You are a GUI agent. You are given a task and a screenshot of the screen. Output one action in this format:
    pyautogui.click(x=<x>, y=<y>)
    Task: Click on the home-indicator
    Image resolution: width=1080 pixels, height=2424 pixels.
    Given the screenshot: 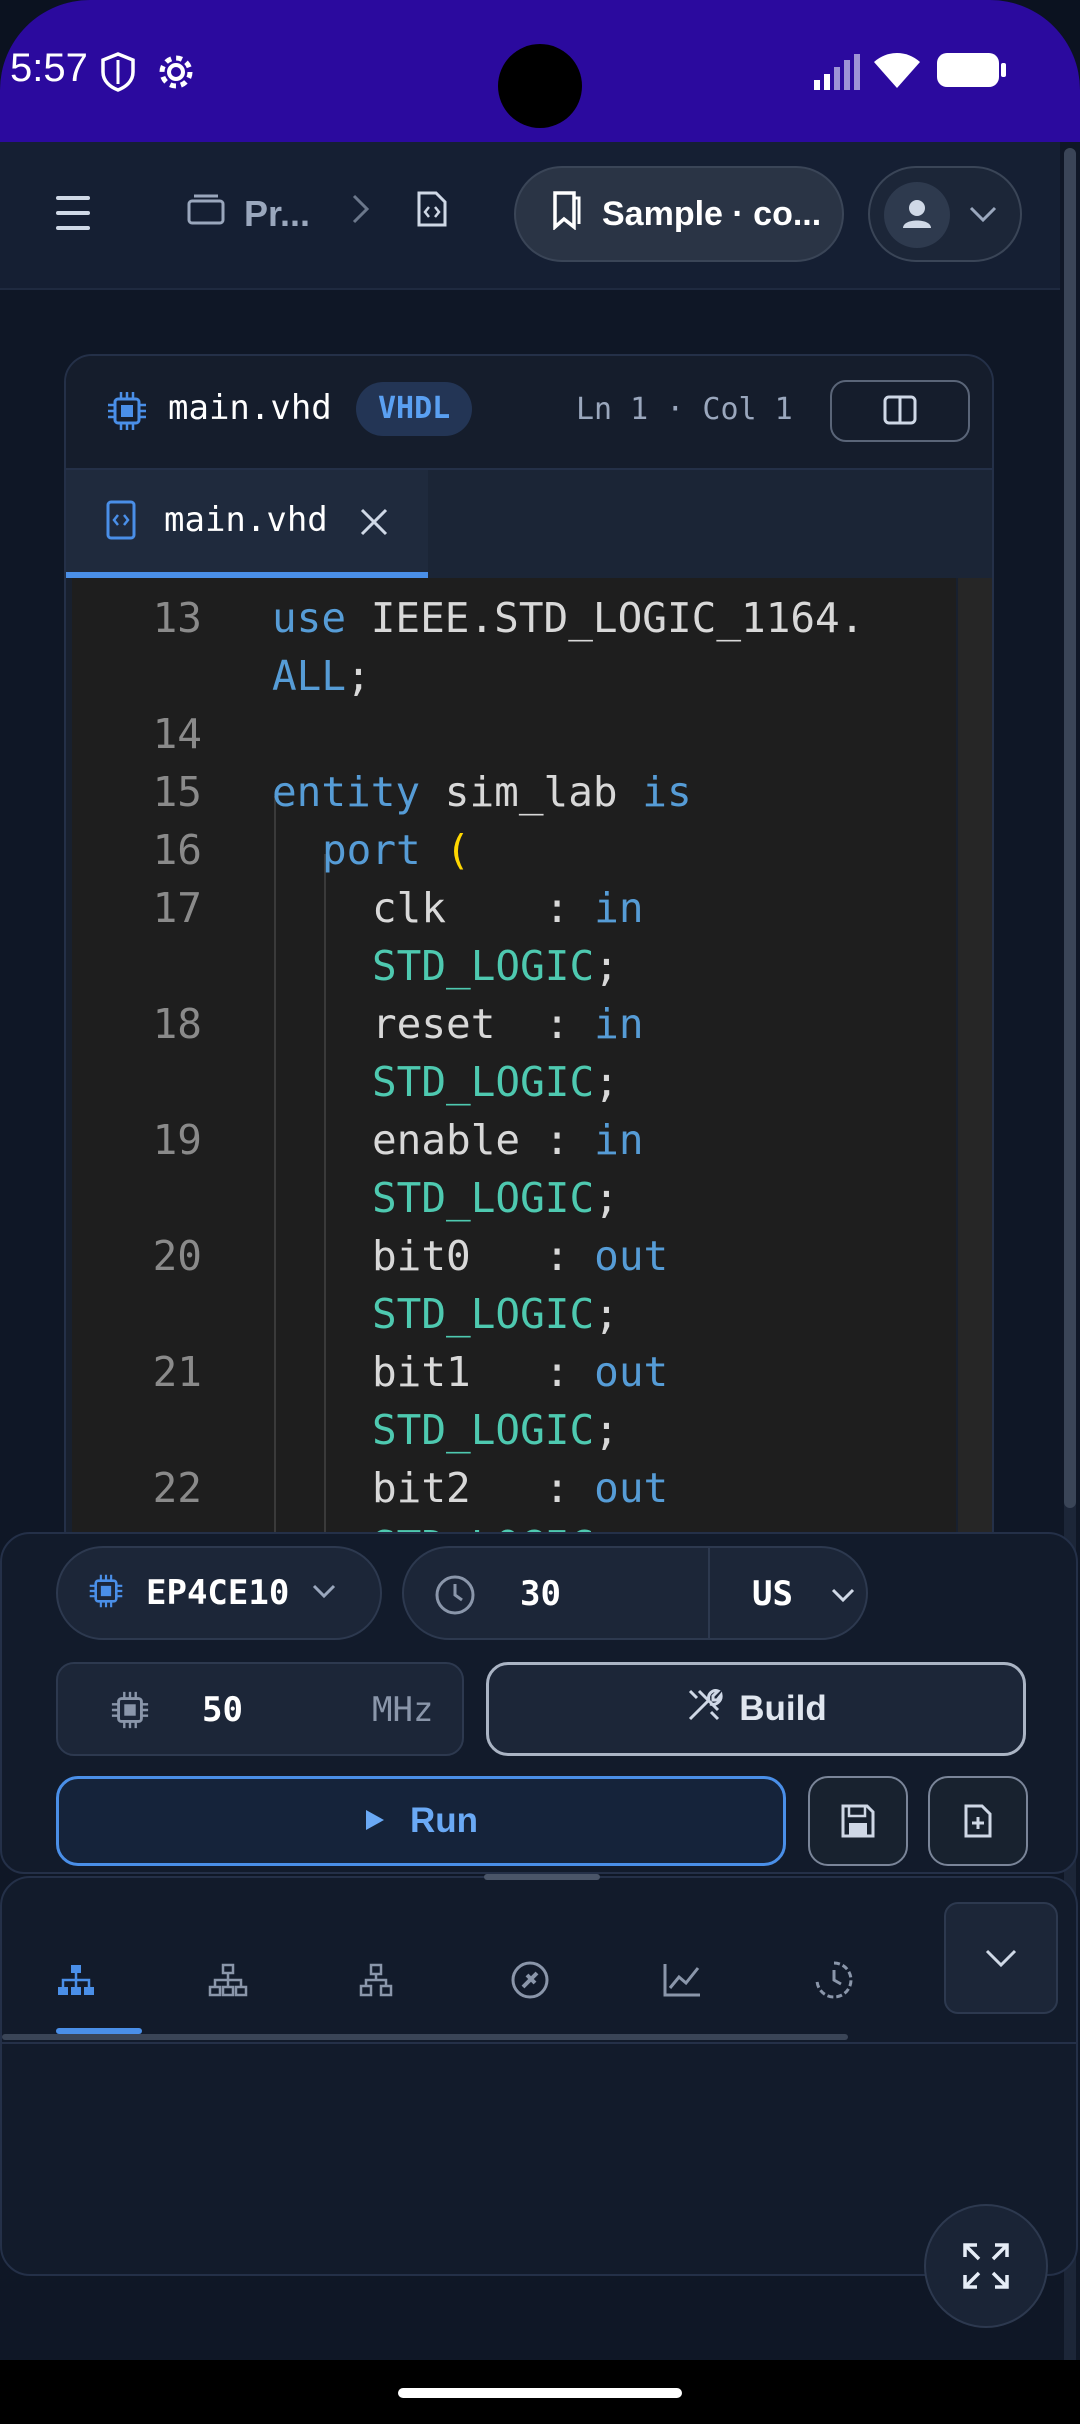 What is the action you would take?
    pyautogui.click(x=540, y=2393)
    